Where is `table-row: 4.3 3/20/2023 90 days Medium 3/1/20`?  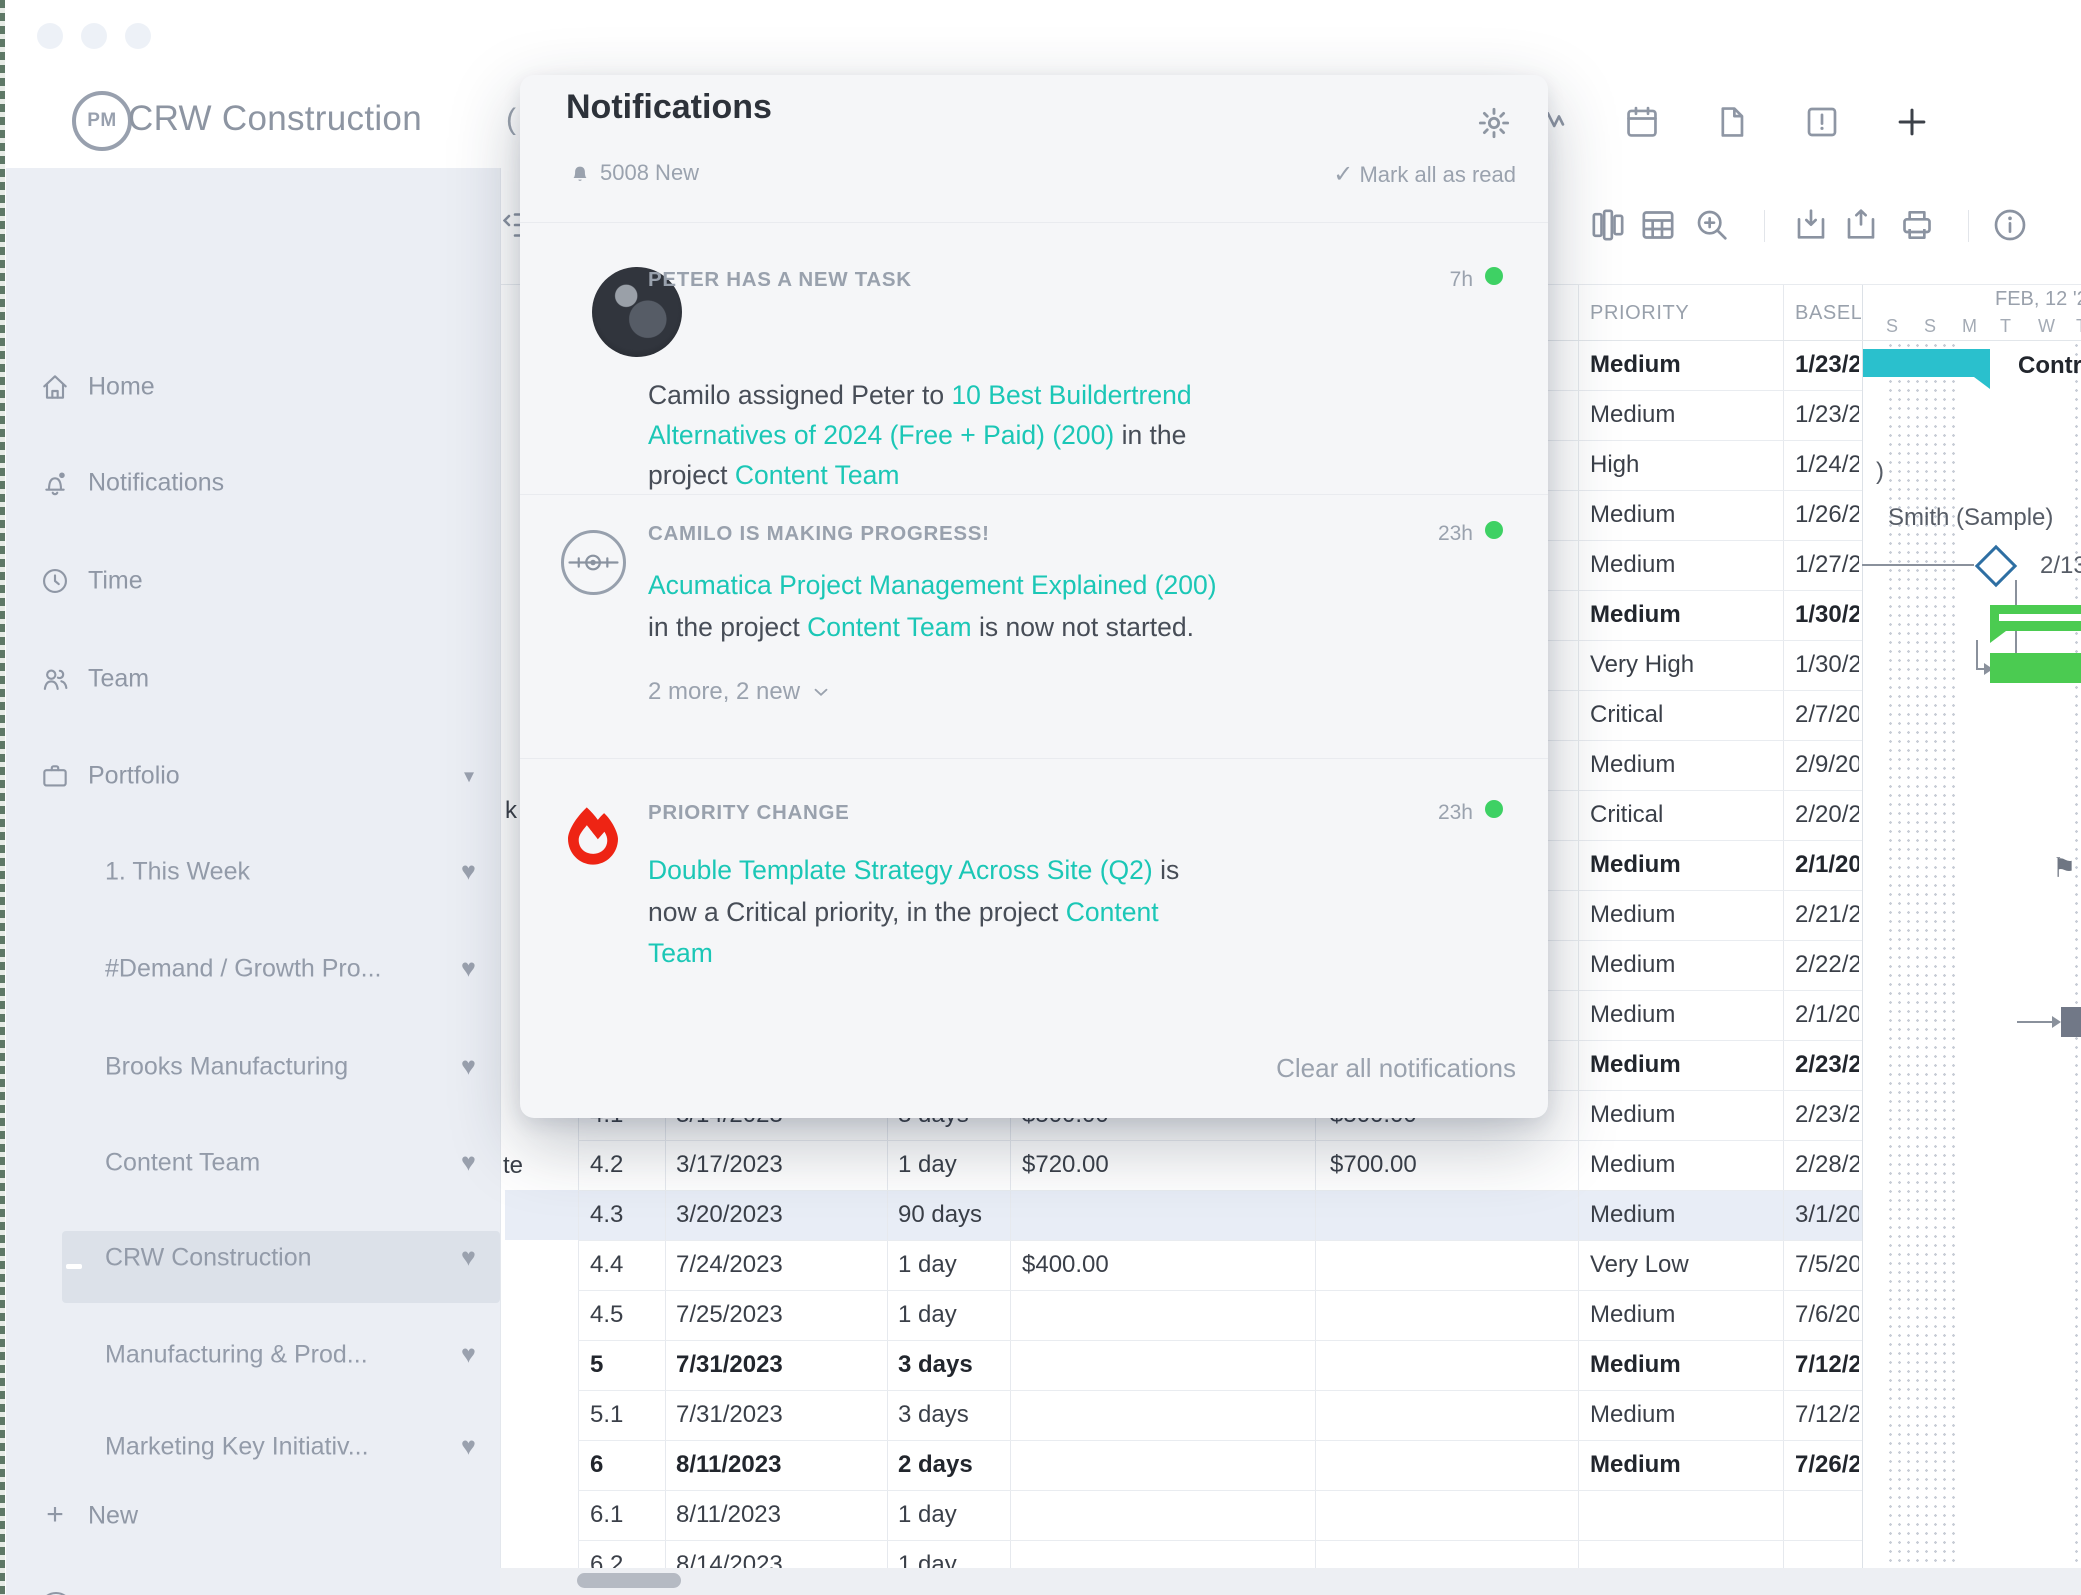
table-row: 4.3 3/20/2023 90 days Medium 3/1/20 is located at coordinates (1220, 1215).